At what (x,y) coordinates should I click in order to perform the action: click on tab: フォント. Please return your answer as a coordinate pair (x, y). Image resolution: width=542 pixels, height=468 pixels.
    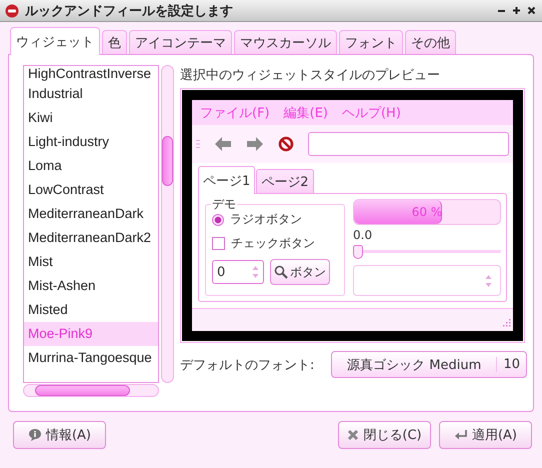
    Looking at the image, I should click on (371, 42).